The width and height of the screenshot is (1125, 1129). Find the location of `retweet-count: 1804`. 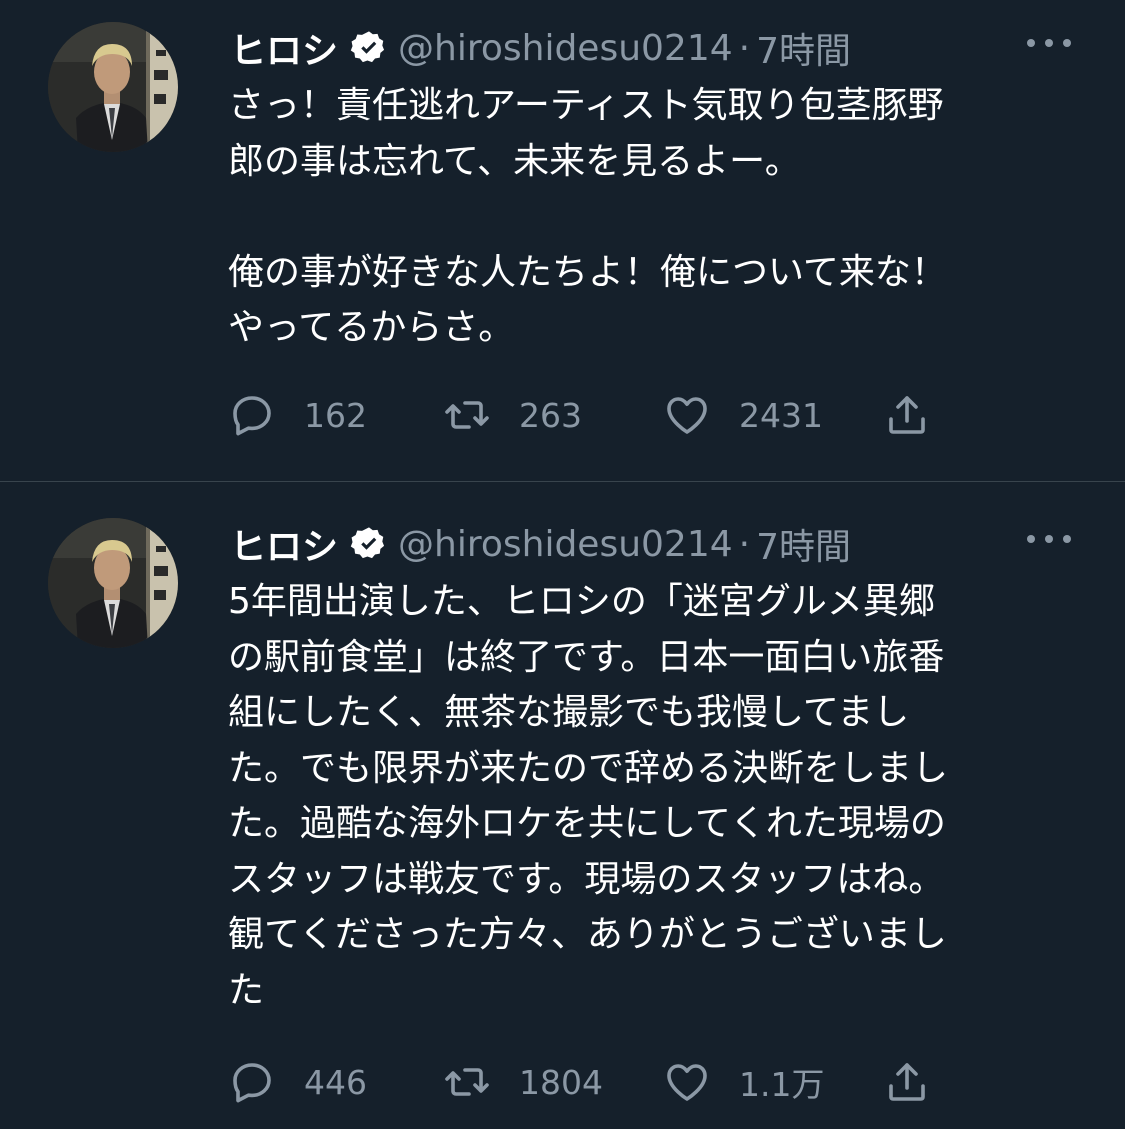

retweet-count: 1804 is located at coordinates (561, 1082).